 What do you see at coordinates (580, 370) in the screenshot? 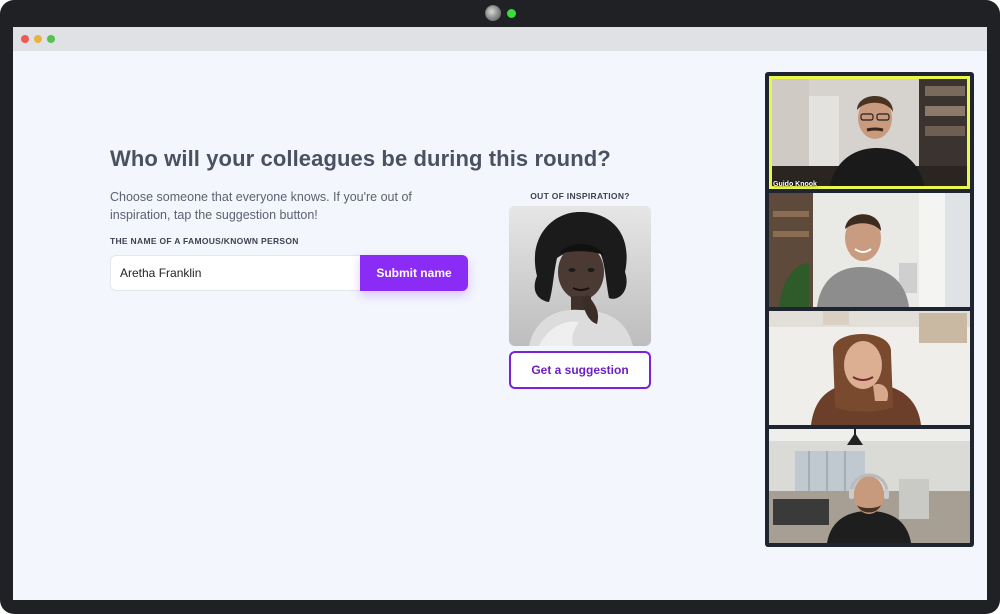
I see `get-suggestion-button: Get a suggestion` at bounding box center [580, 370].